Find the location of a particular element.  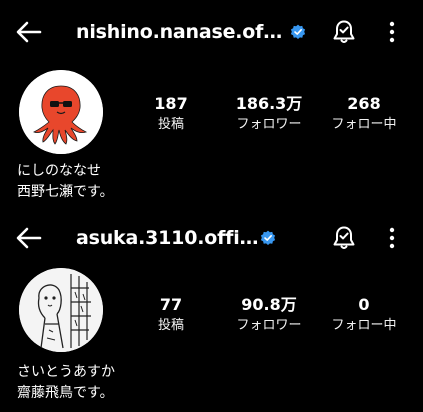

top-bar: asuka.3110.official is located at coordinates (211, 238).